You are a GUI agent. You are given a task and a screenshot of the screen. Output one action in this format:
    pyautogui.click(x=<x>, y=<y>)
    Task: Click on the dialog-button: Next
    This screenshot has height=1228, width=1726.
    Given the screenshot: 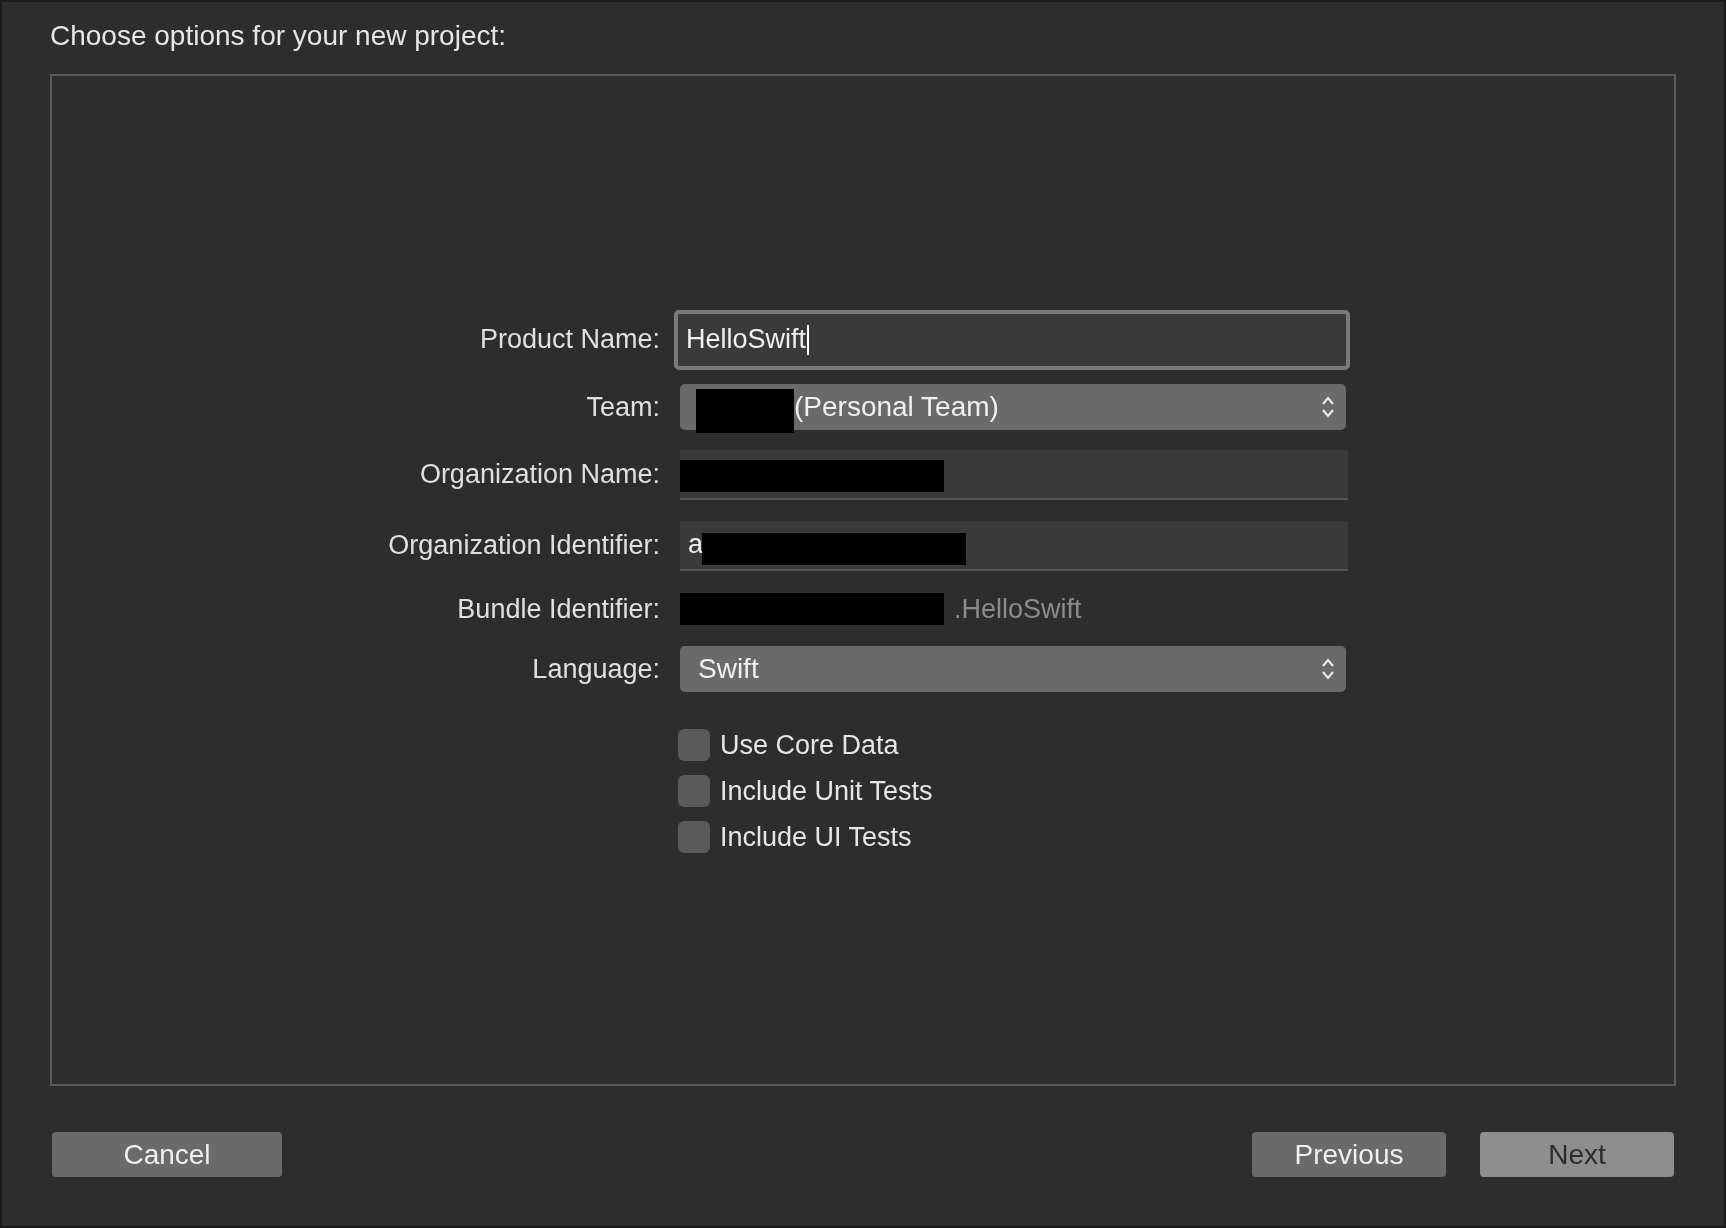 What is the action you would take?
    pyautogui.click(x=1577, y=1154)
    